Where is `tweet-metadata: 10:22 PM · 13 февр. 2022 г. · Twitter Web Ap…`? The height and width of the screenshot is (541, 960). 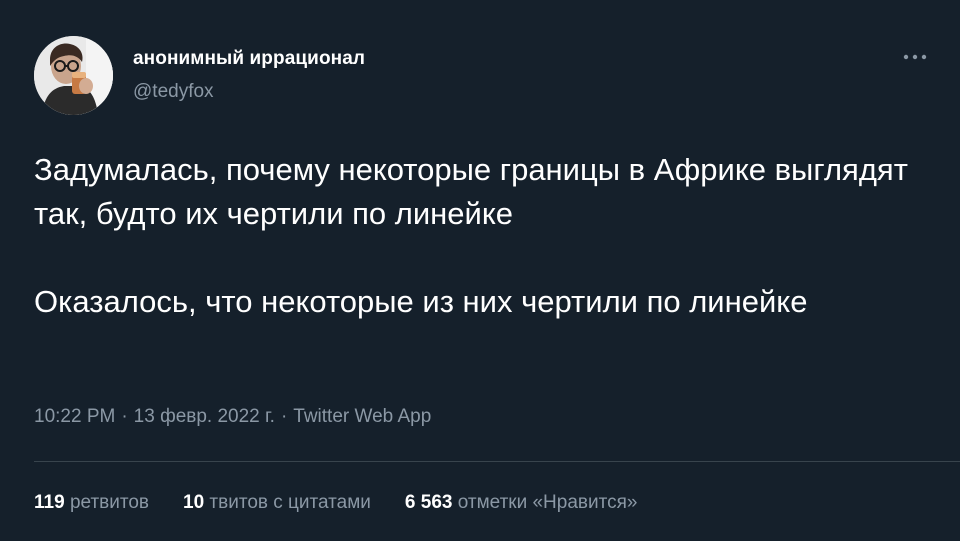 tweet-metadata: 10:22 PM · 13 февр. 2022 г. · Twitter Web Ap… is located at coordinates (232, 417).